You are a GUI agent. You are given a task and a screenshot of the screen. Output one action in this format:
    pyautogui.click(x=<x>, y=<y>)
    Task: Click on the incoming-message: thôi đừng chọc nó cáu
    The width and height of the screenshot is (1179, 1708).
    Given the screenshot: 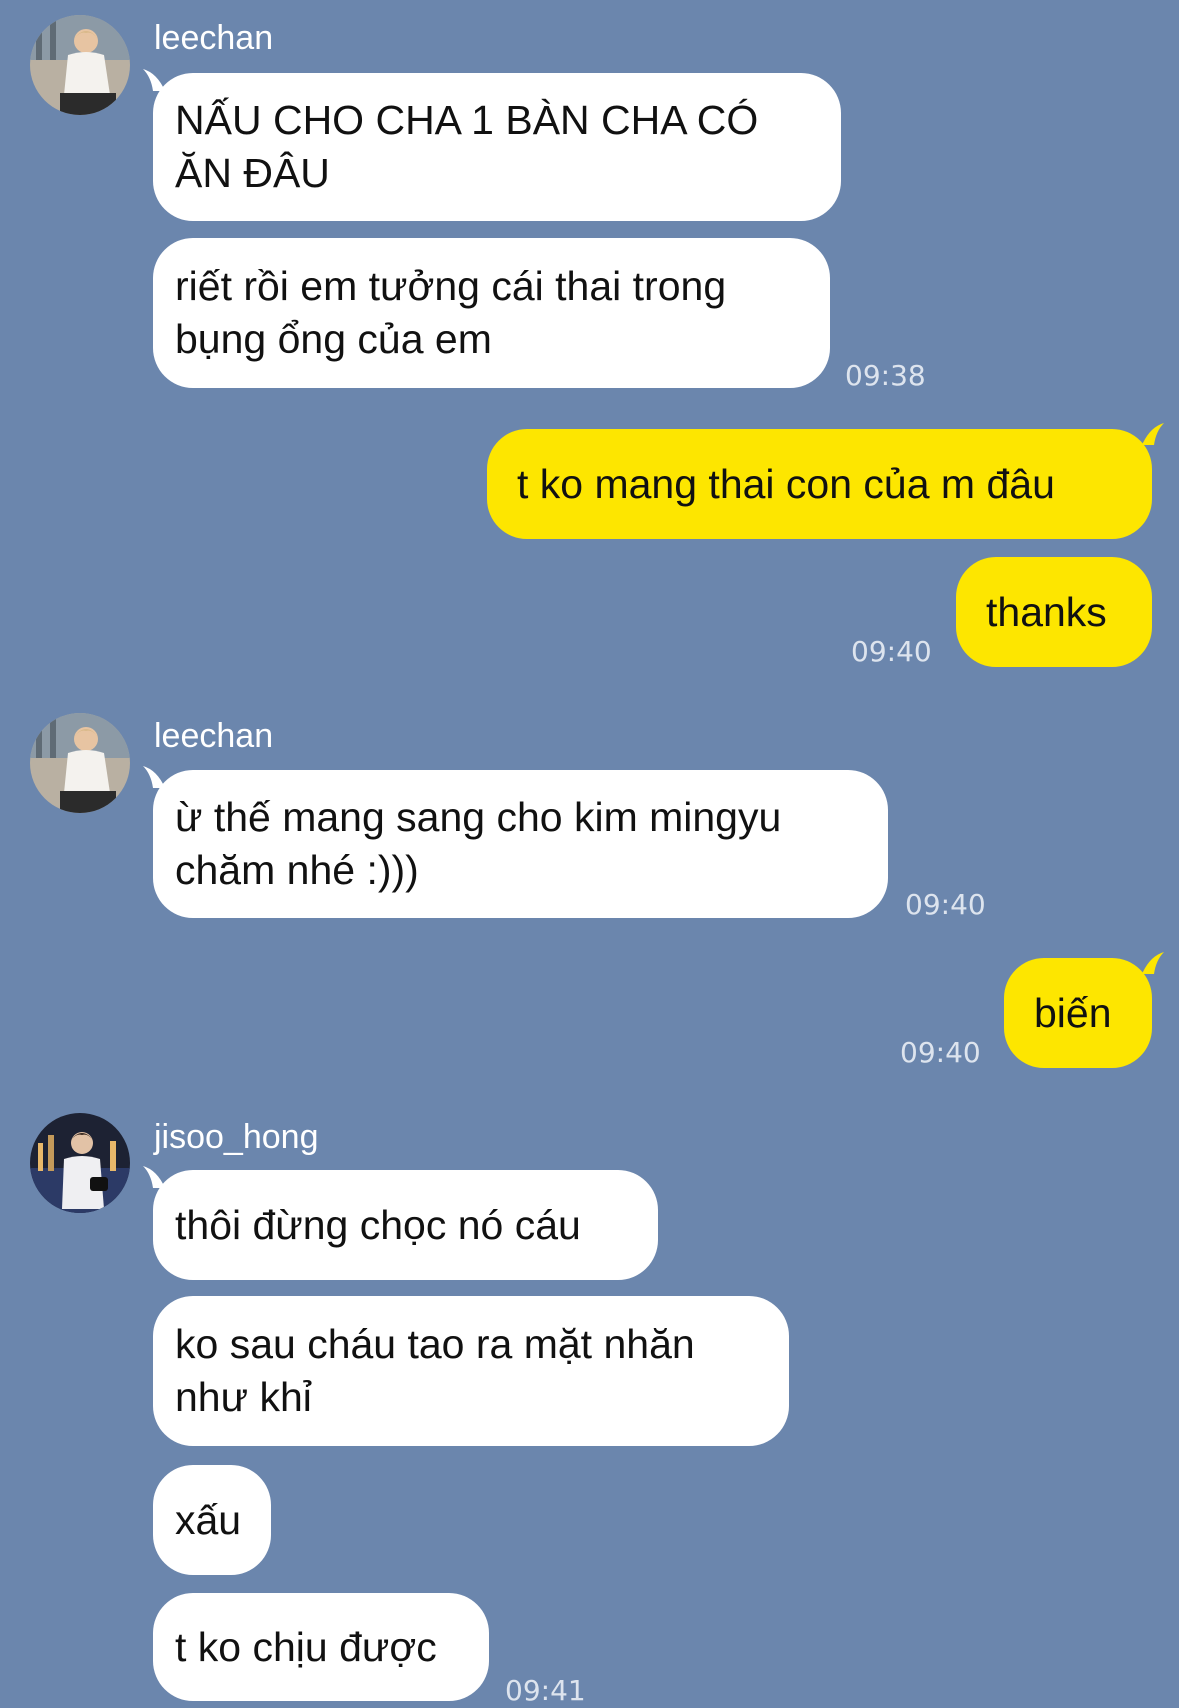 What is the action you would take?
    pyautogui.click(x=400, y=1223)
    